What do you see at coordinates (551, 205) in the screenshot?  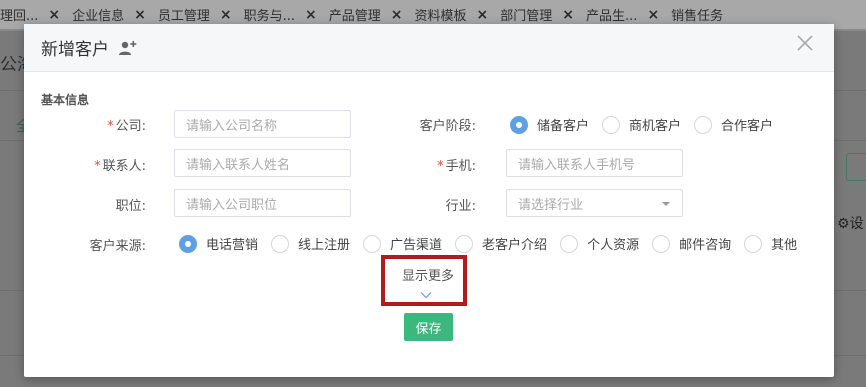 I see `industry-select-placeholder: 请选择行业` at bounding box center [551, 205].